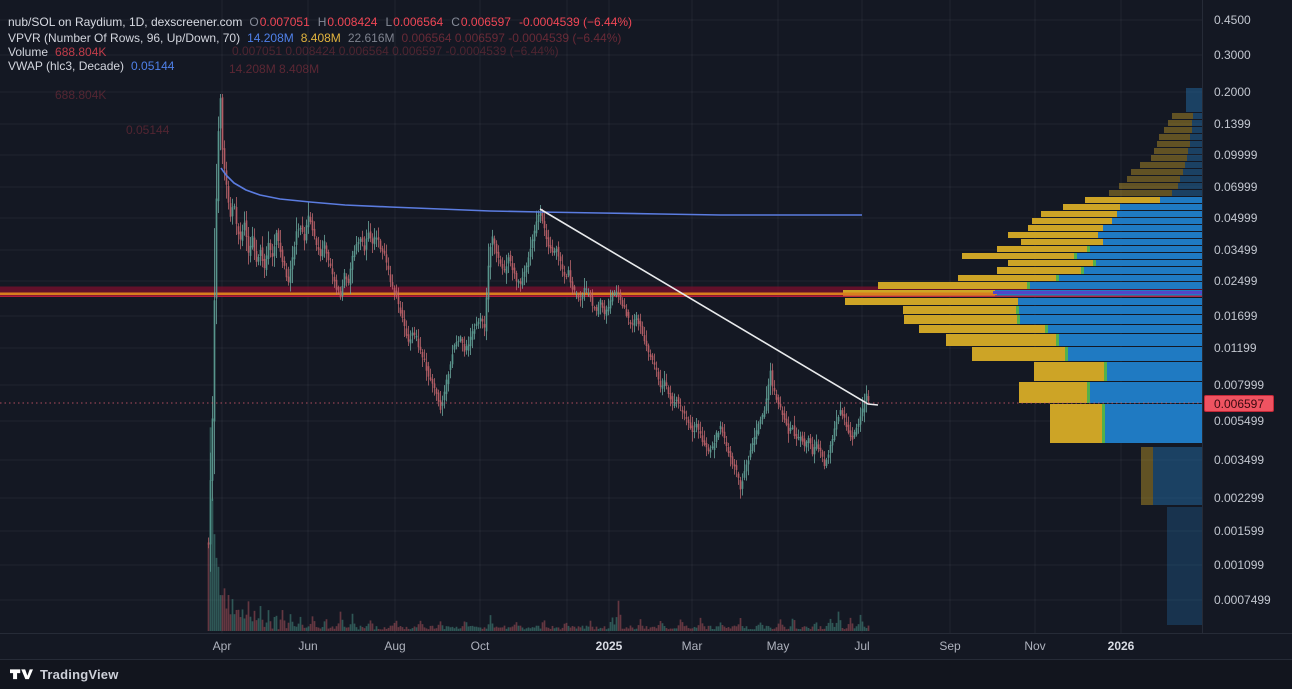 The width and height of the screenshot is (1292, 689). What do you see at coordinates (709, 307) in the screenshot?
I see `trend-line` at bounding box center [709, 307].